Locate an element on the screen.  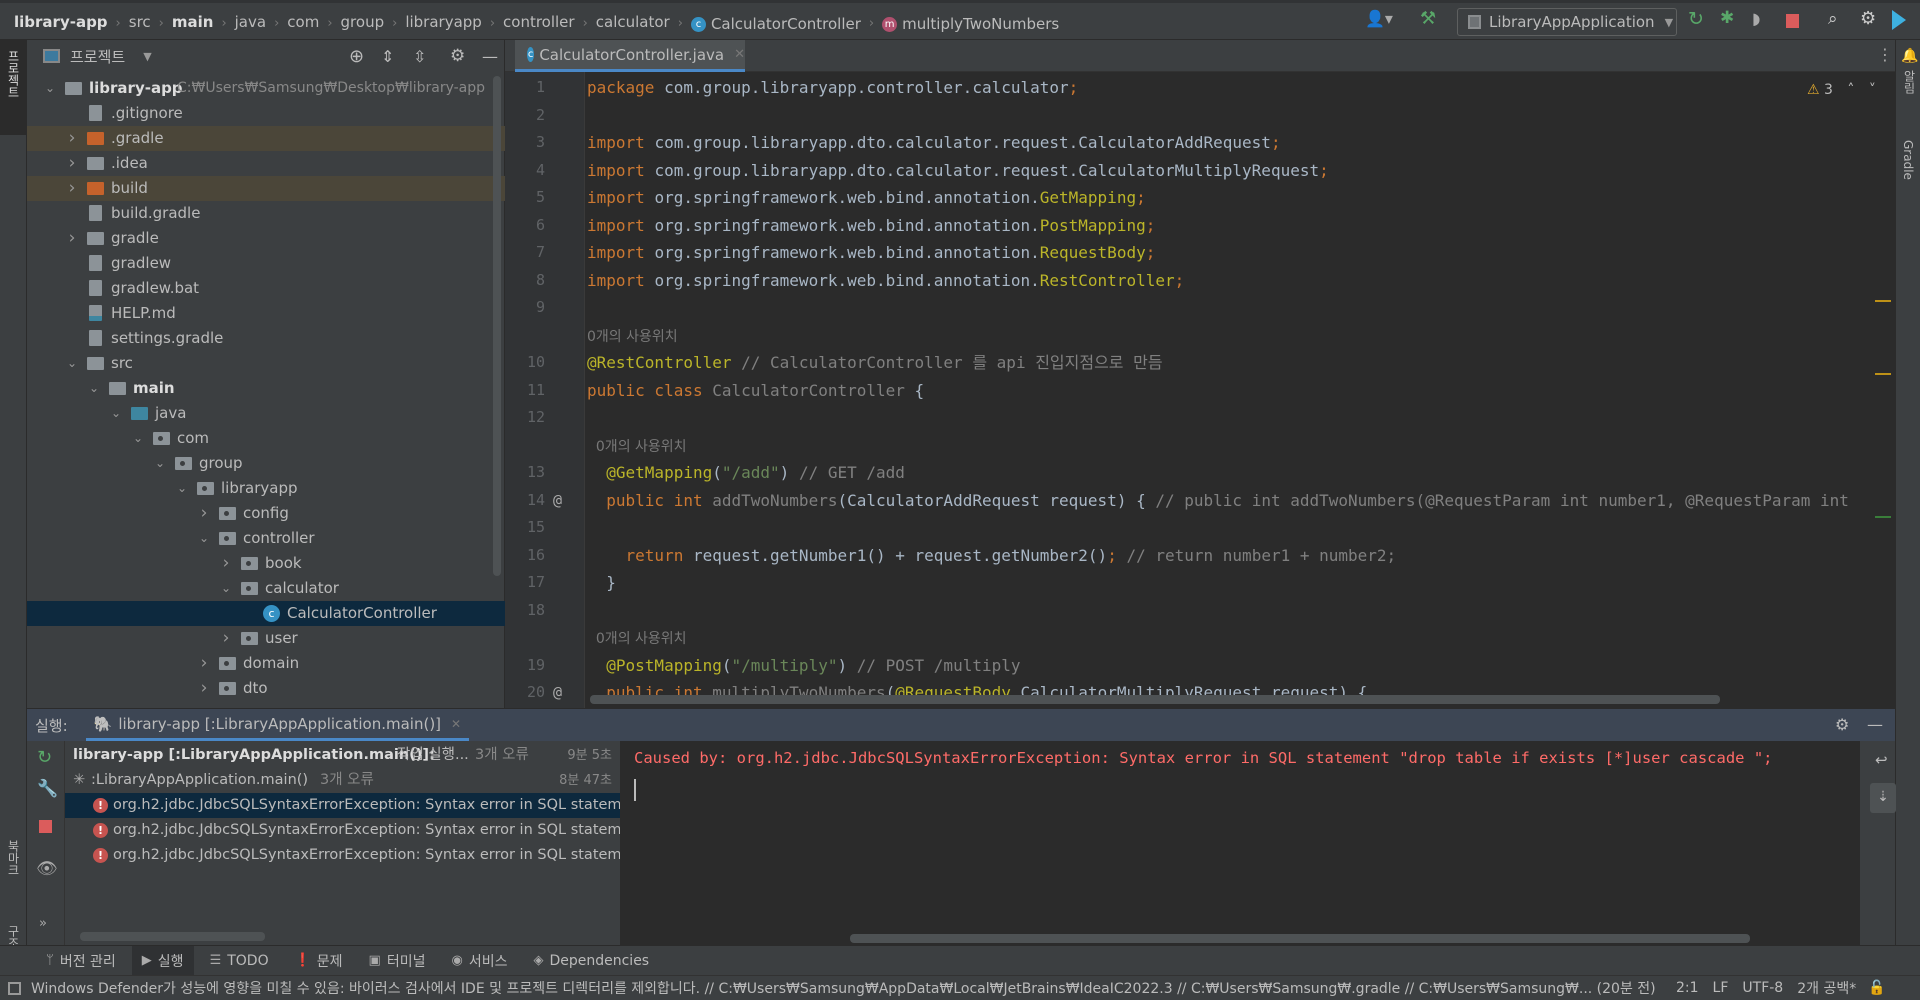
scroll-to-end-icon: ⇣ is located at coordinates (1883, 798).